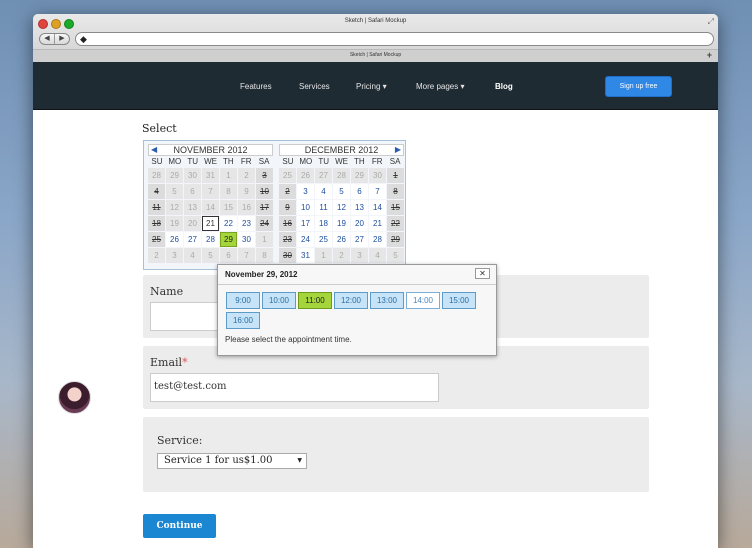 This screenshot has height=548, width=752. I want to click on calendar-day: 7, so click(377, 191).